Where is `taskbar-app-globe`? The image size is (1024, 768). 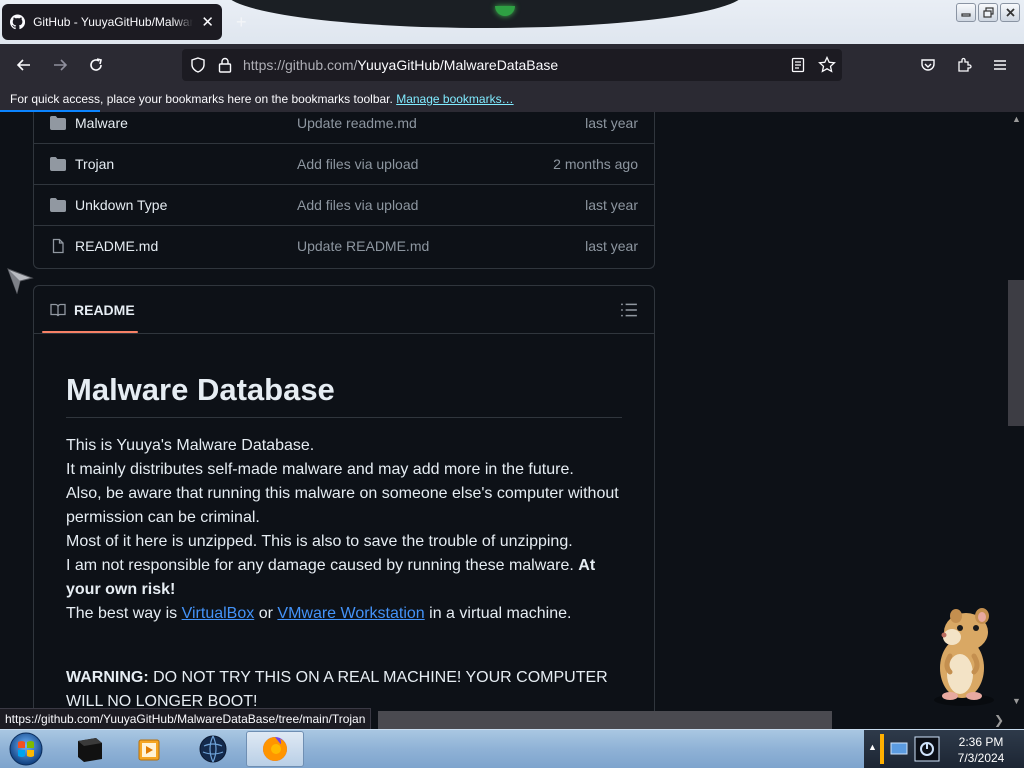
taskbar-app-globe is located at coordinates (213, 749).